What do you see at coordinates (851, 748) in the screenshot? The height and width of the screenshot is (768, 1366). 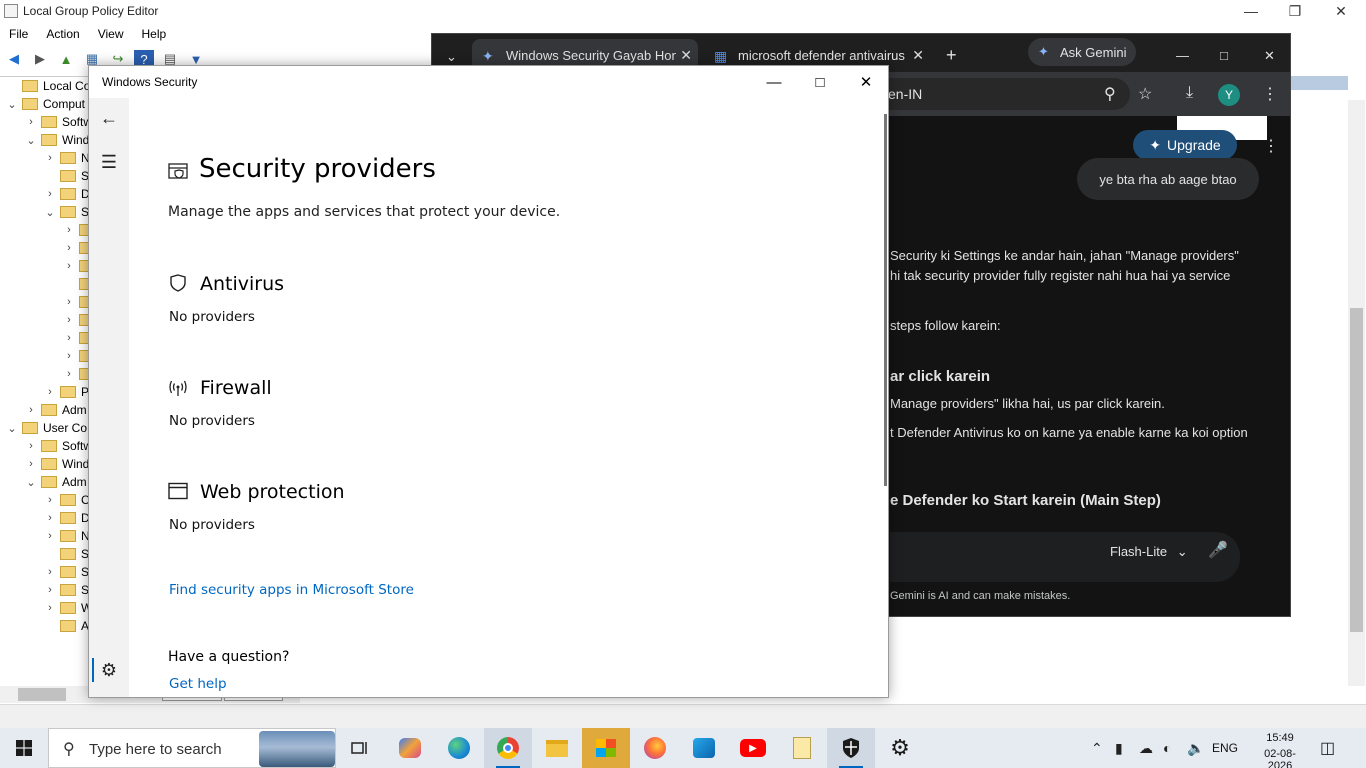 I see `windows-security-app` at bounding box center [851, 748].